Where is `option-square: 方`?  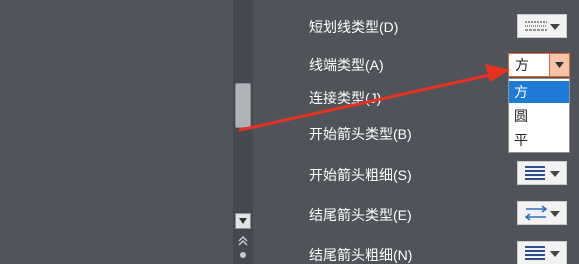 option-square: 方 is located at coordinates (539, 92).